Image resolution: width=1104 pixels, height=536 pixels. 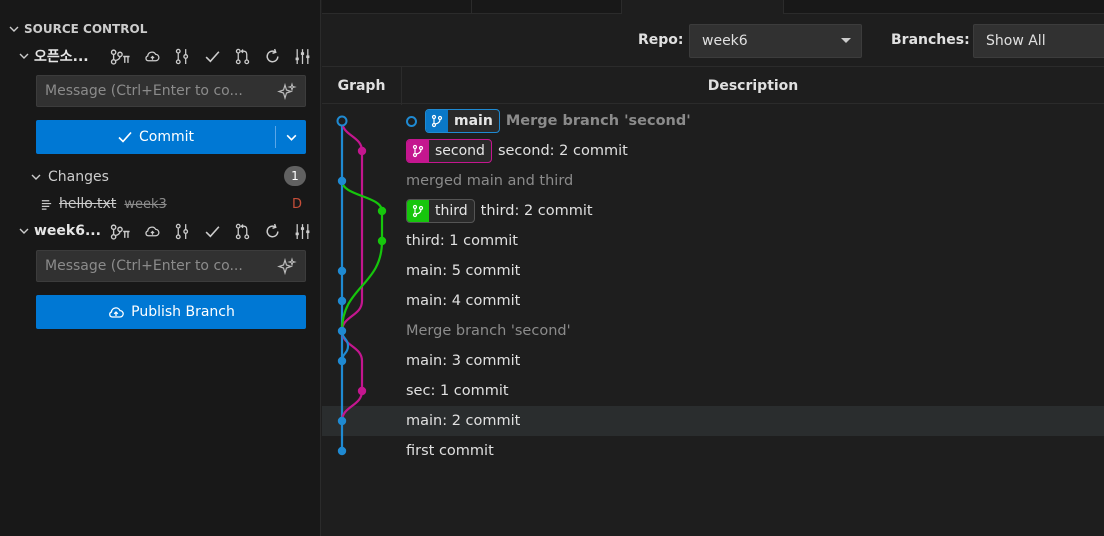 I want to click on filter-bar: Repo: week6 Branches: Show All, so click(x=713, y=41).